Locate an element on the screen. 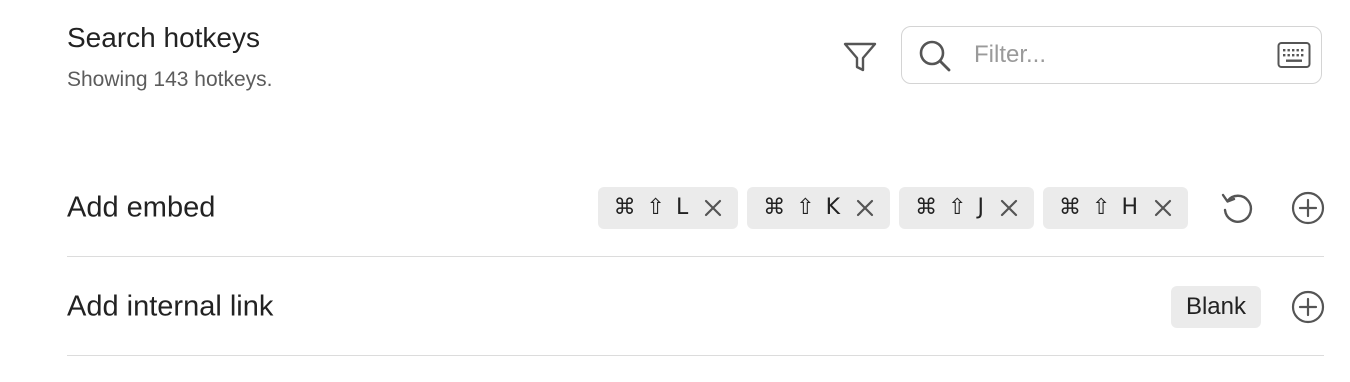 This screenshot has height=382, width=1350. search-field is located at coordinates (1111, 55).